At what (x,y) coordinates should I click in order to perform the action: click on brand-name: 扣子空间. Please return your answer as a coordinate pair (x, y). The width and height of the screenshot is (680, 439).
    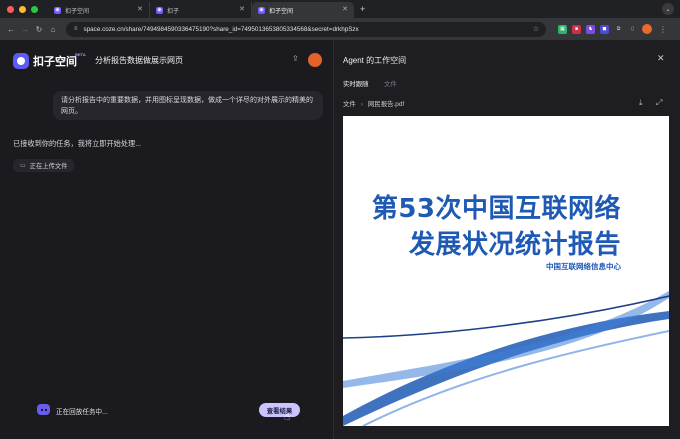
    Looking at the image, I should click on (55, 62).